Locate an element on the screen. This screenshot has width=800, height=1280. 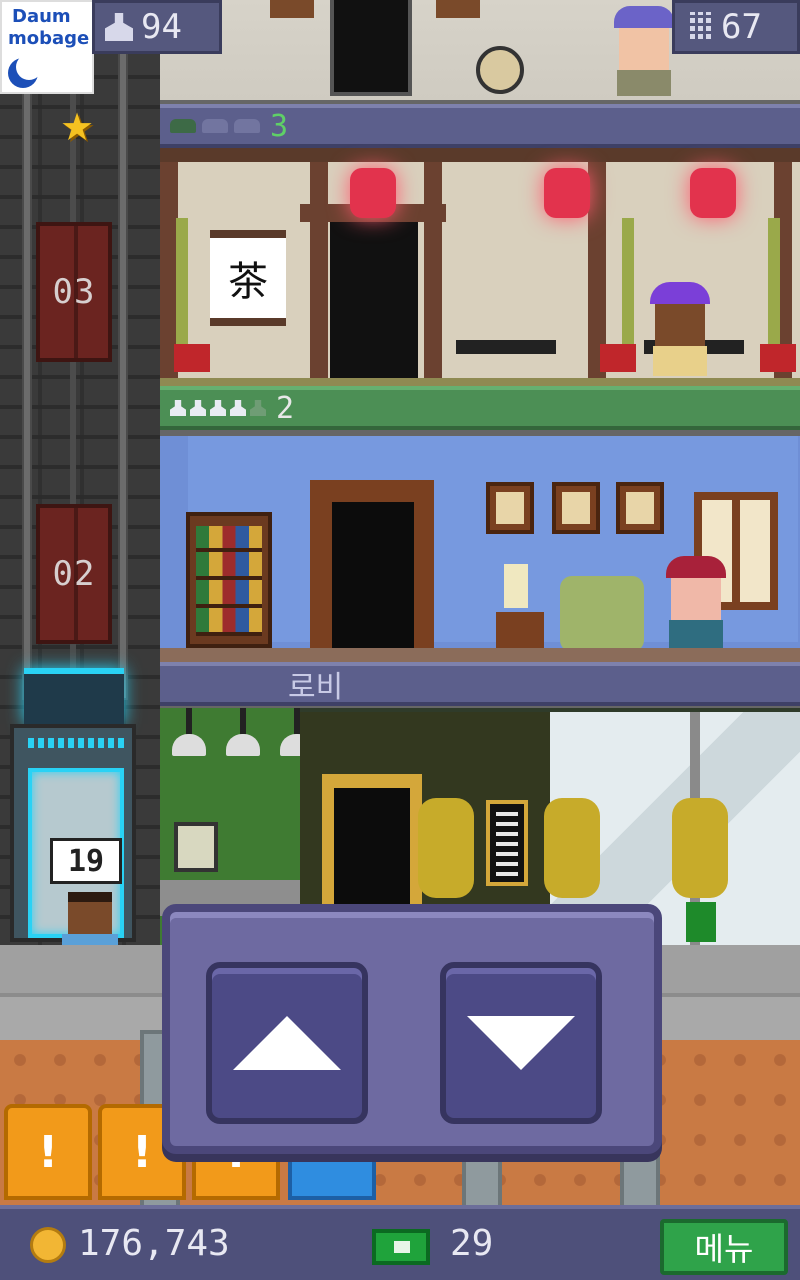
population-counter: 94 is located at coordinates (157, 27).